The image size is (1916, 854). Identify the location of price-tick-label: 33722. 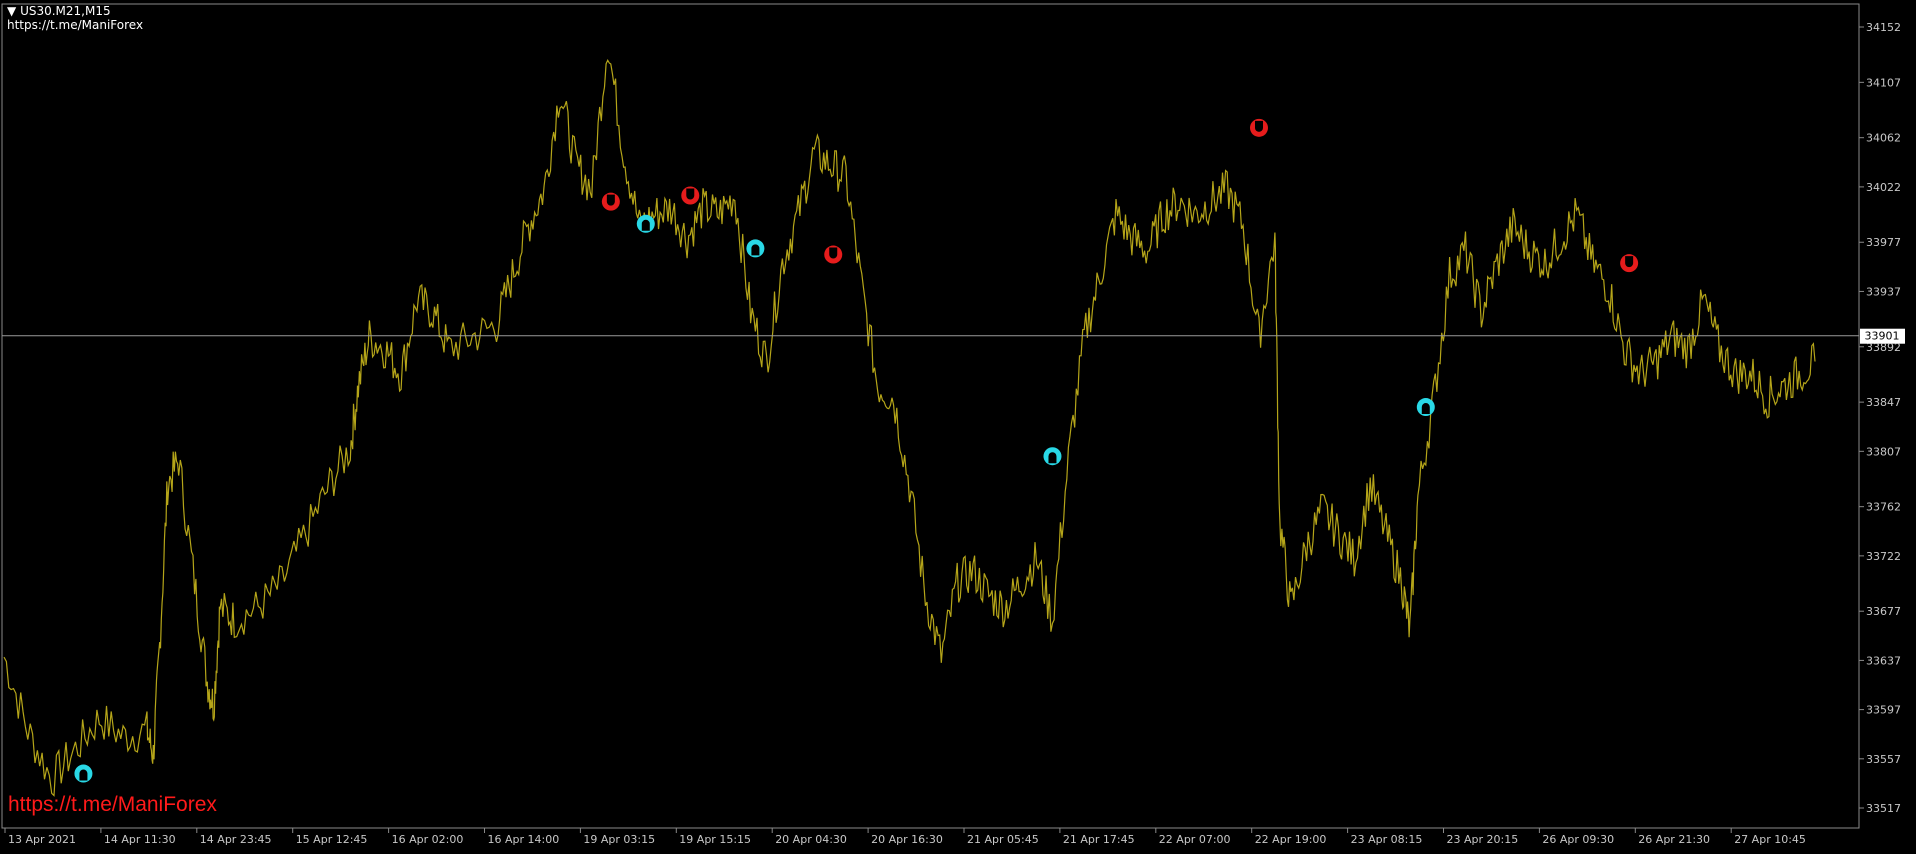
(1883, 556).